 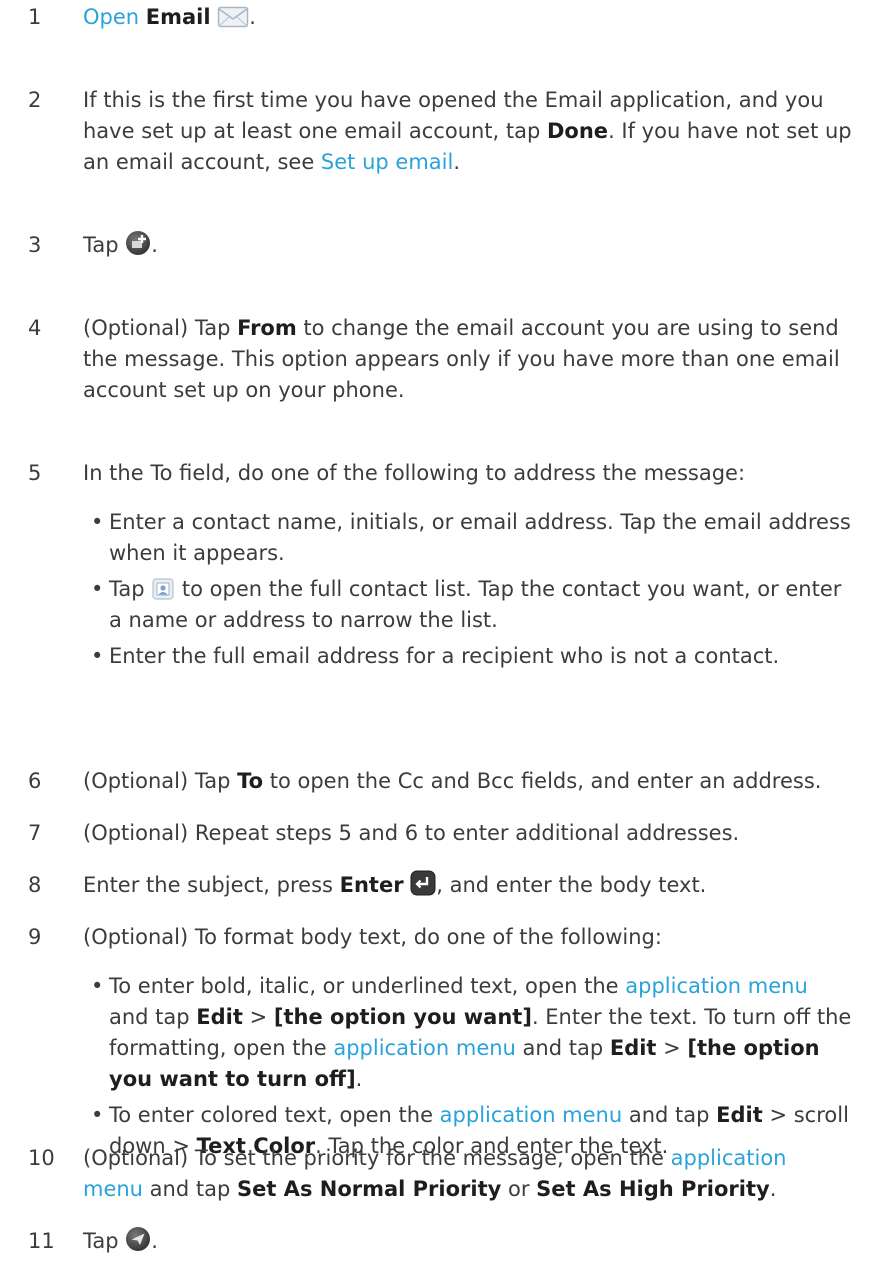 What do you see at coordinates (267, 328) in the screenshot?
I see `from-label: From` at bounding box center [267, 328].